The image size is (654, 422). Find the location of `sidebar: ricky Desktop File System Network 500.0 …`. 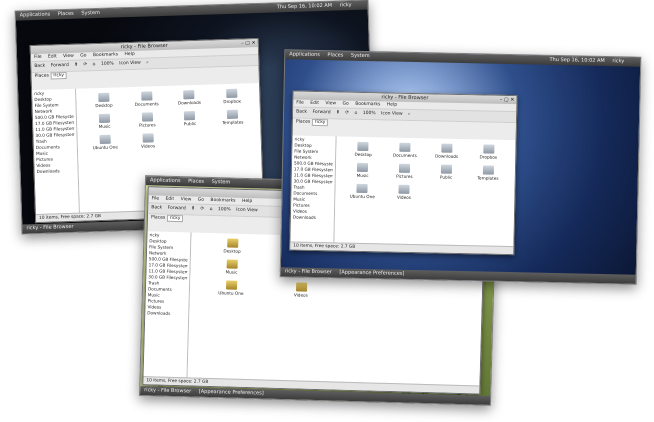

sidebar: ricky Desktop File System Network 500.0 … is located at coordinates (313, 189).